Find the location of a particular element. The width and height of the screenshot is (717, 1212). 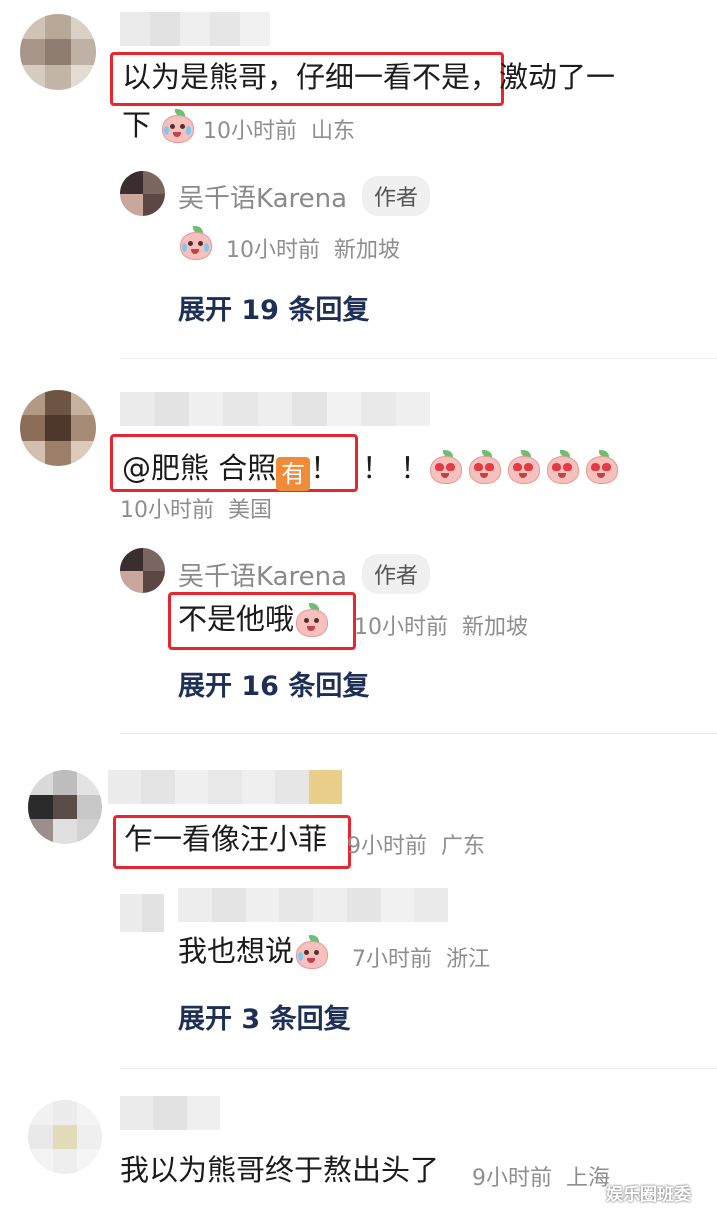

reply-avatar-blurred is located at coordinates (142, 913).